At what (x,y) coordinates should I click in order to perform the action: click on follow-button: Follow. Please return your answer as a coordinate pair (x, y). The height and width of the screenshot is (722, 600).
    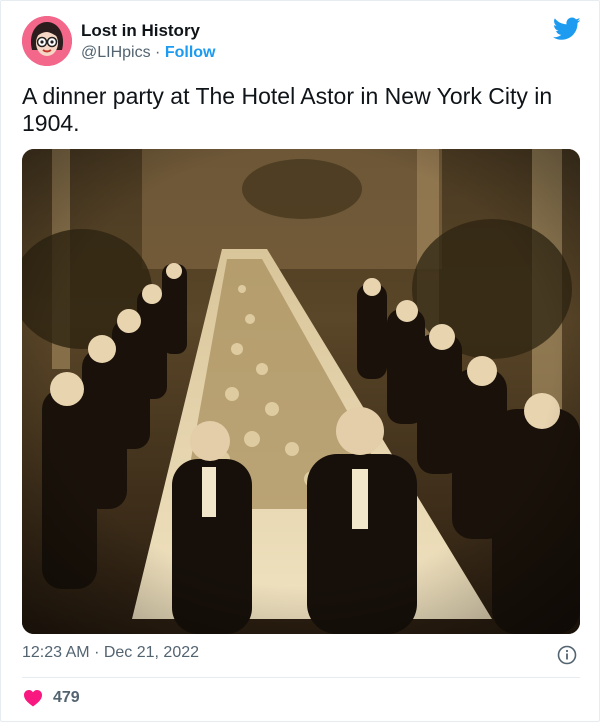
    Looking at the image, I should click on (190, 52).